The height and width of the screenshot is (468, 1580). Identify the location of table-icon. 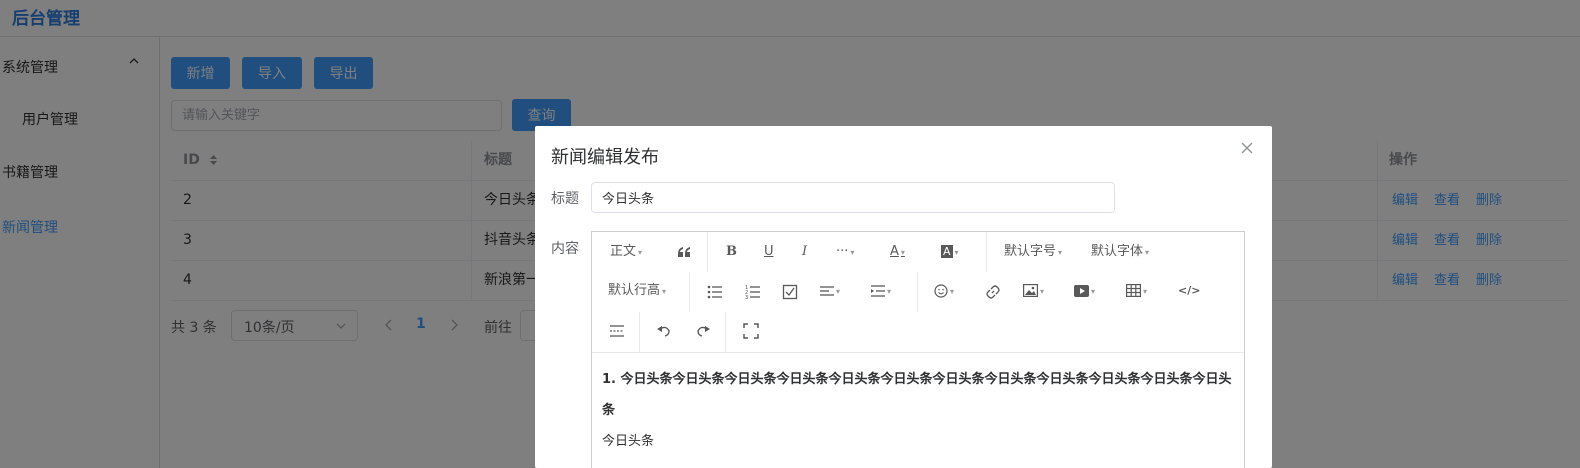
(1134, 291).